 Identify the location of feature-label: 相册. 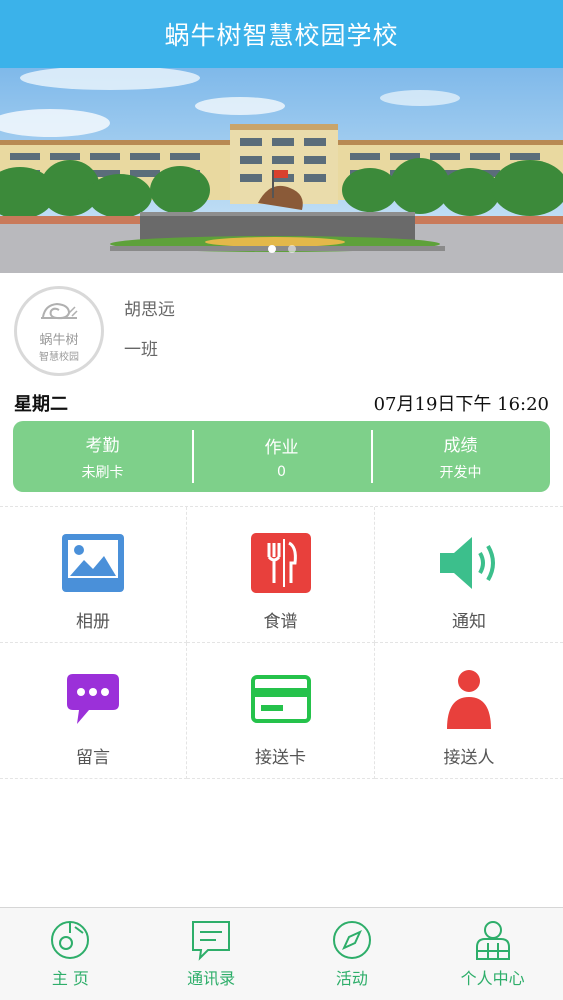
(93, 622).